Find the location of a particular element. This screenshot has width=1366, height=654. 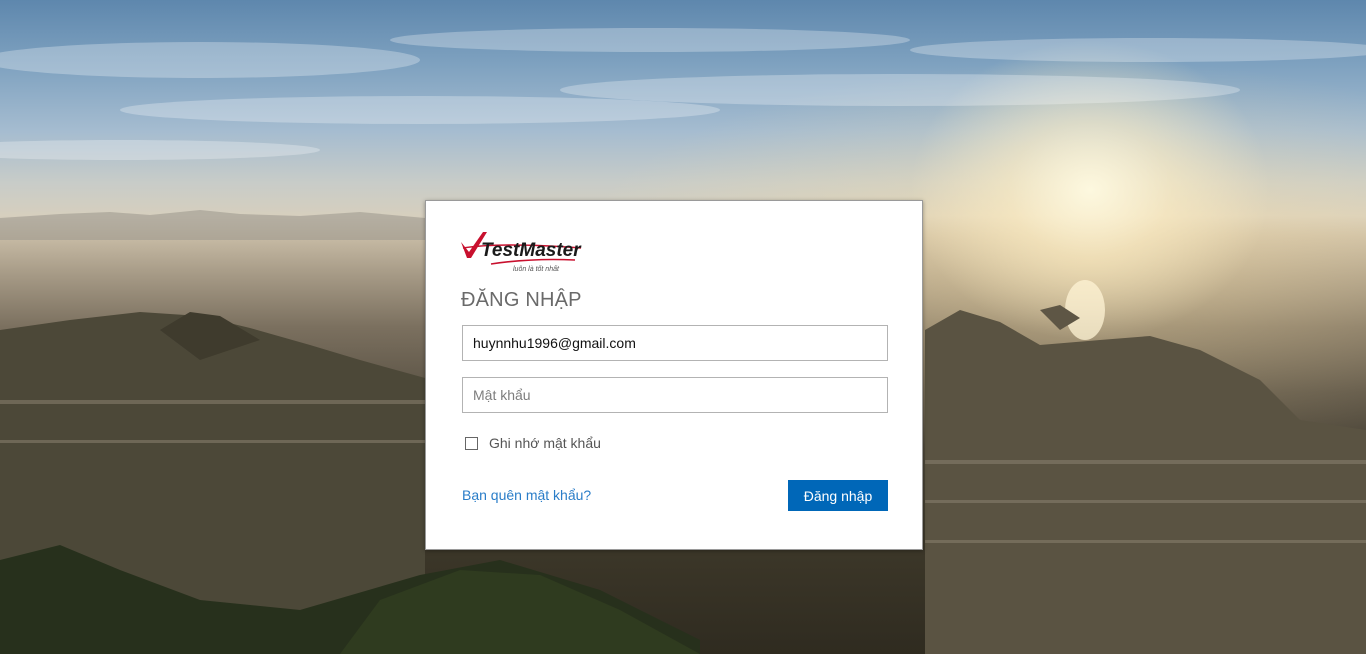

email-field is located at coordinates (675, 343).